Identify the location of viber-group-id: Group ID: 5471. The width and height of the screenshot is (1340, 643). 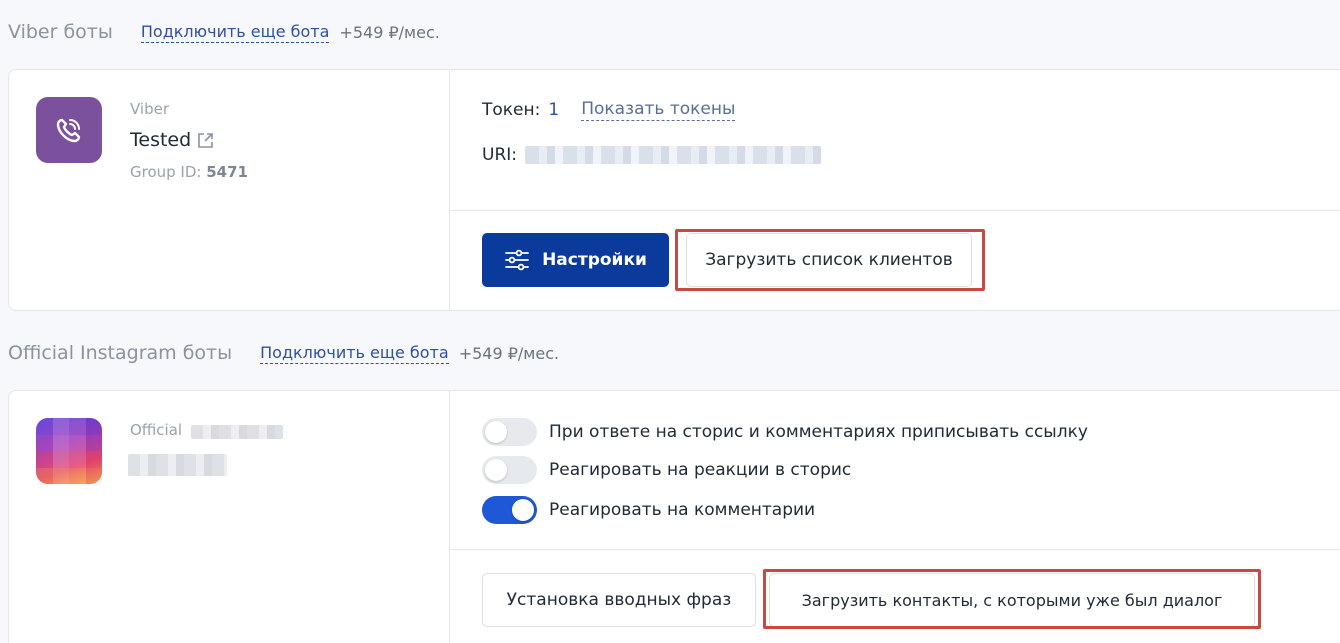
(189, 172).